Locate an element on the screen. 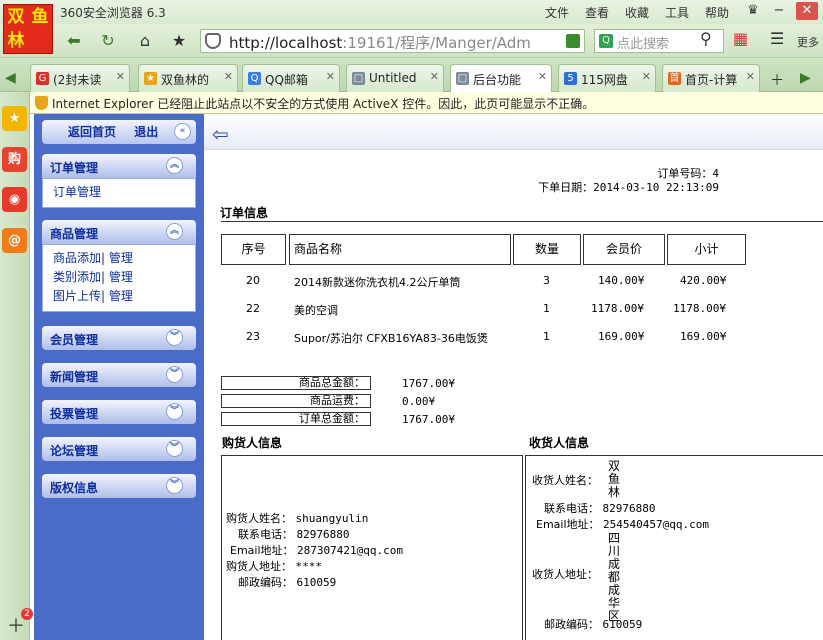 The image size is (823, 640). tab-scroll-left-icon: ◀ is located at coordinates (10, 78).